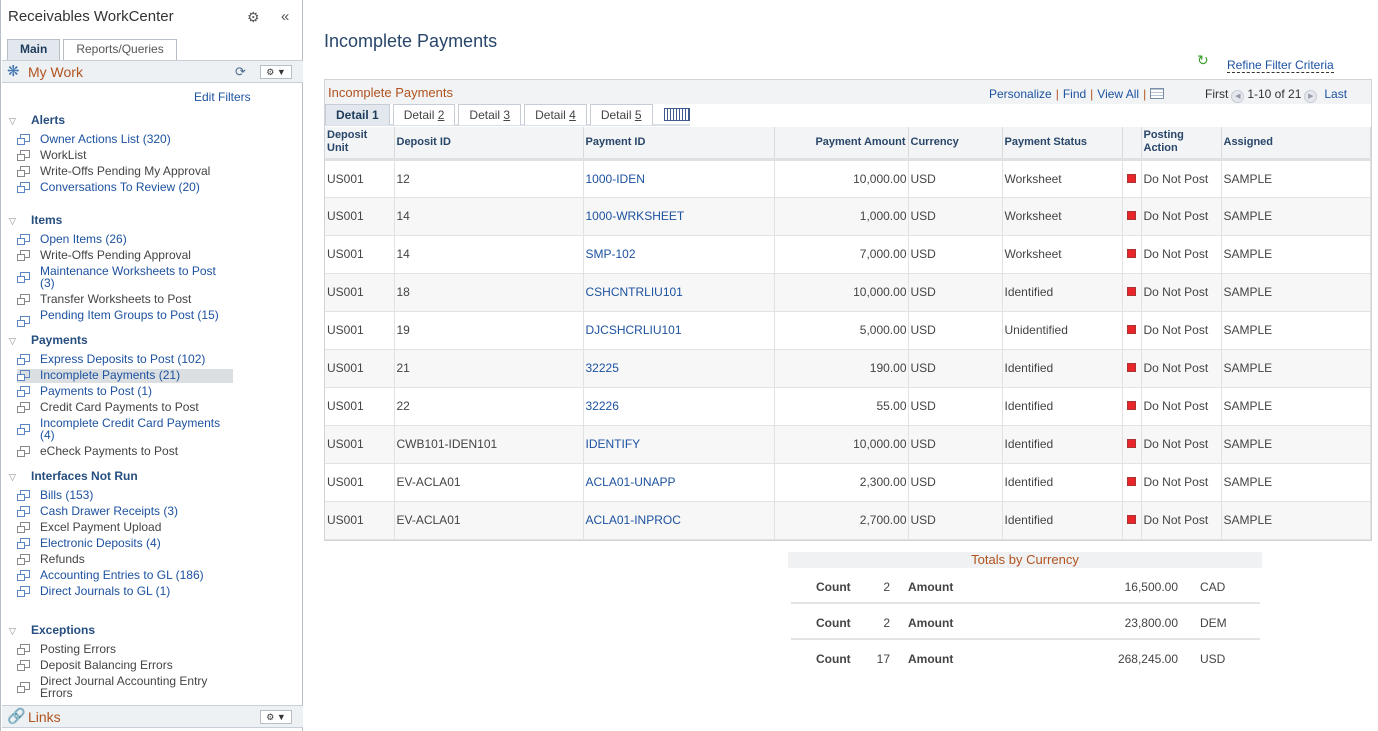 This screenshot has width=1378, height=731. I want to click on tab-reports-queries: Reports/Queries, so click(120, 49).